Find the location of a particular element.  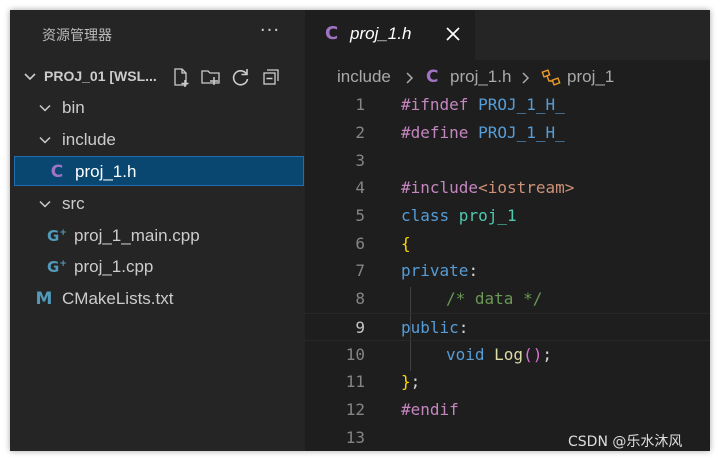

token: #include is located at coordinates (440, 187).